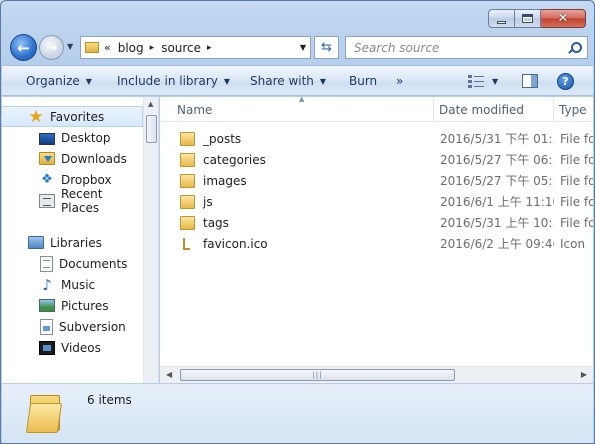  I want to click on address-bar: « blog ▸ source ▸ ▼, so click(195, 47).